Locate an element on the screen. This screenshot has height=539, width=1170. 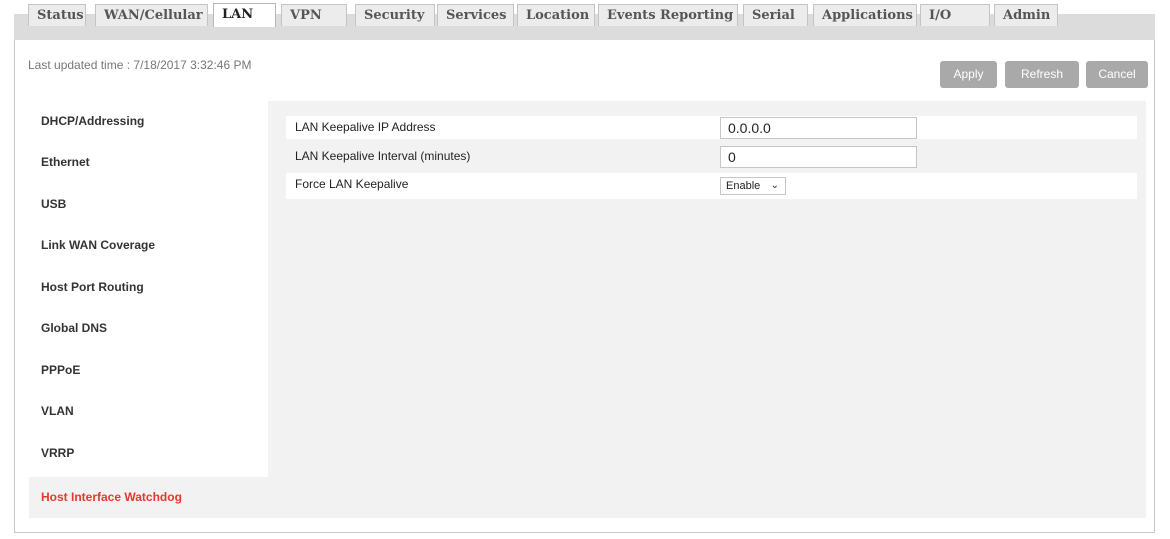
force-keepalive-value: Enable is located at coordinates (743, 186).